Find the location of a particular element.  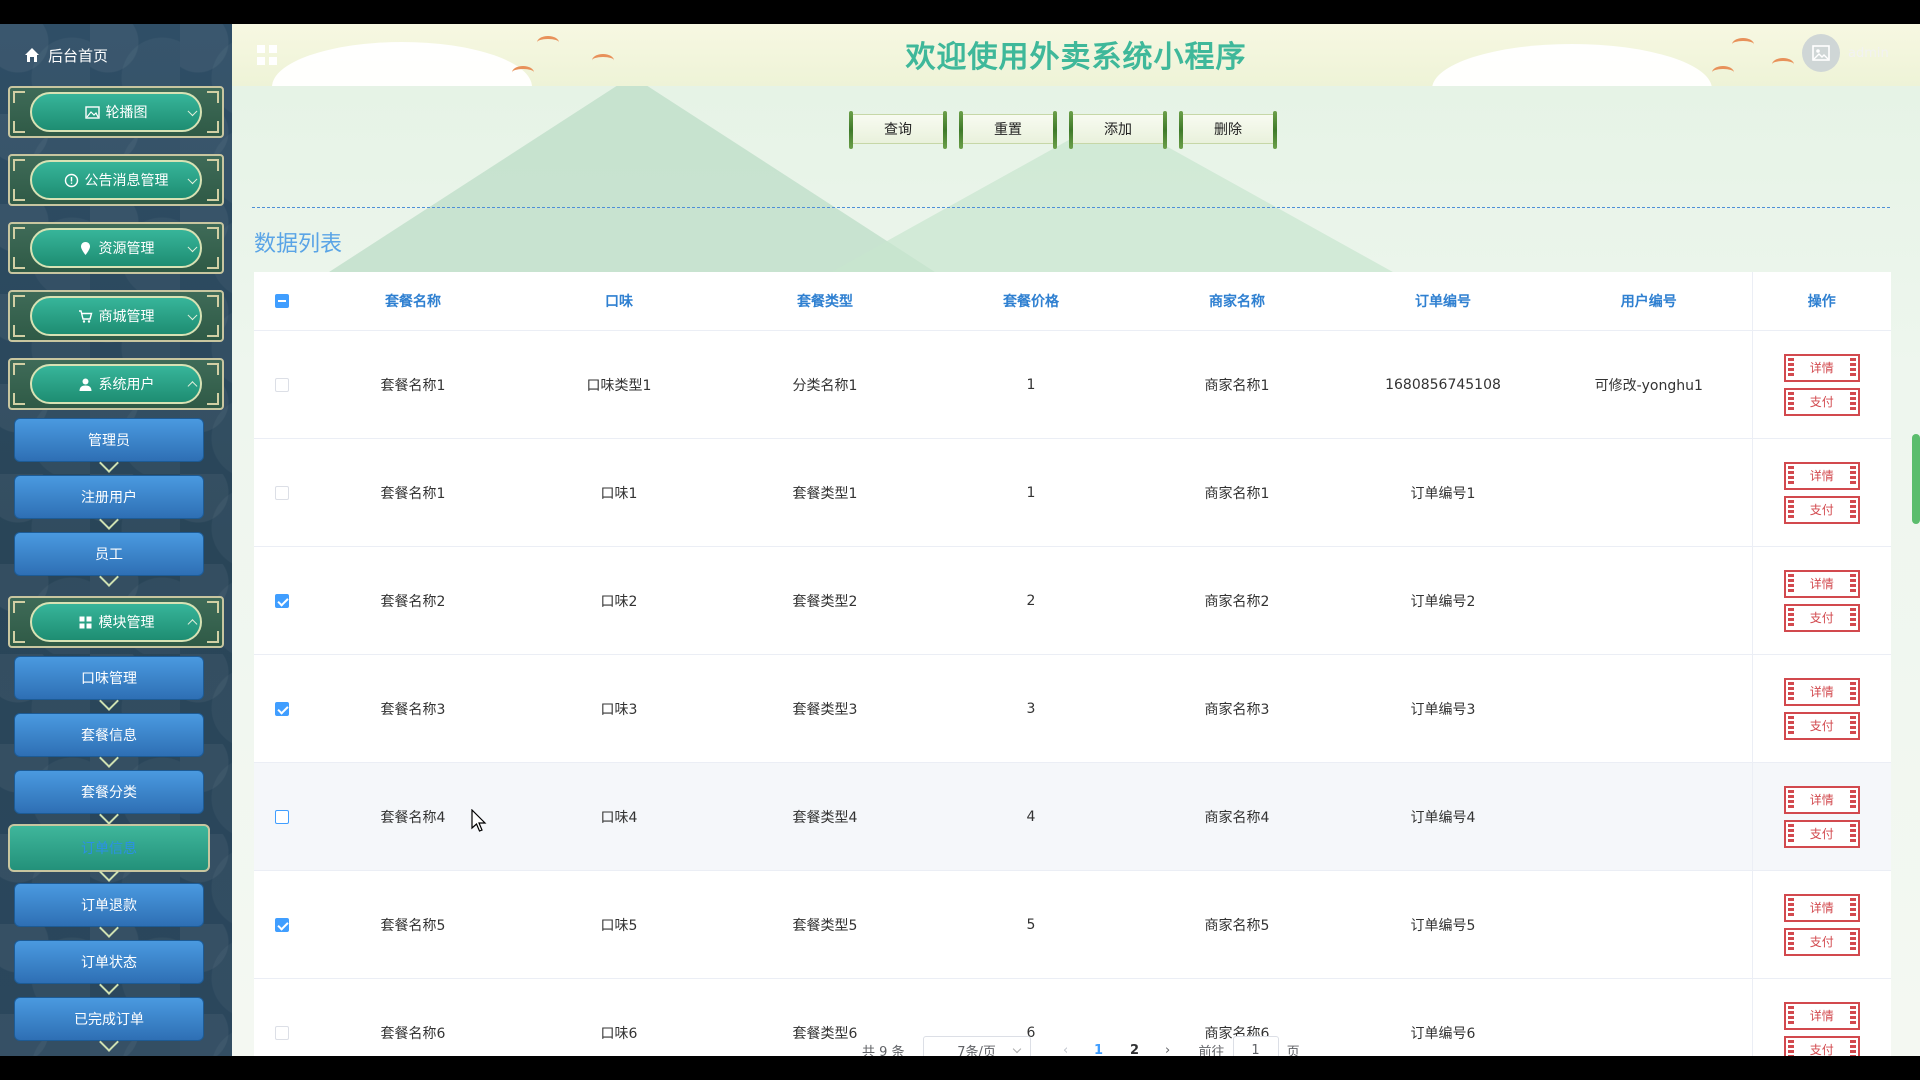

sidebar-item-mall: 商城管理 is located at coordinates (116, 316).